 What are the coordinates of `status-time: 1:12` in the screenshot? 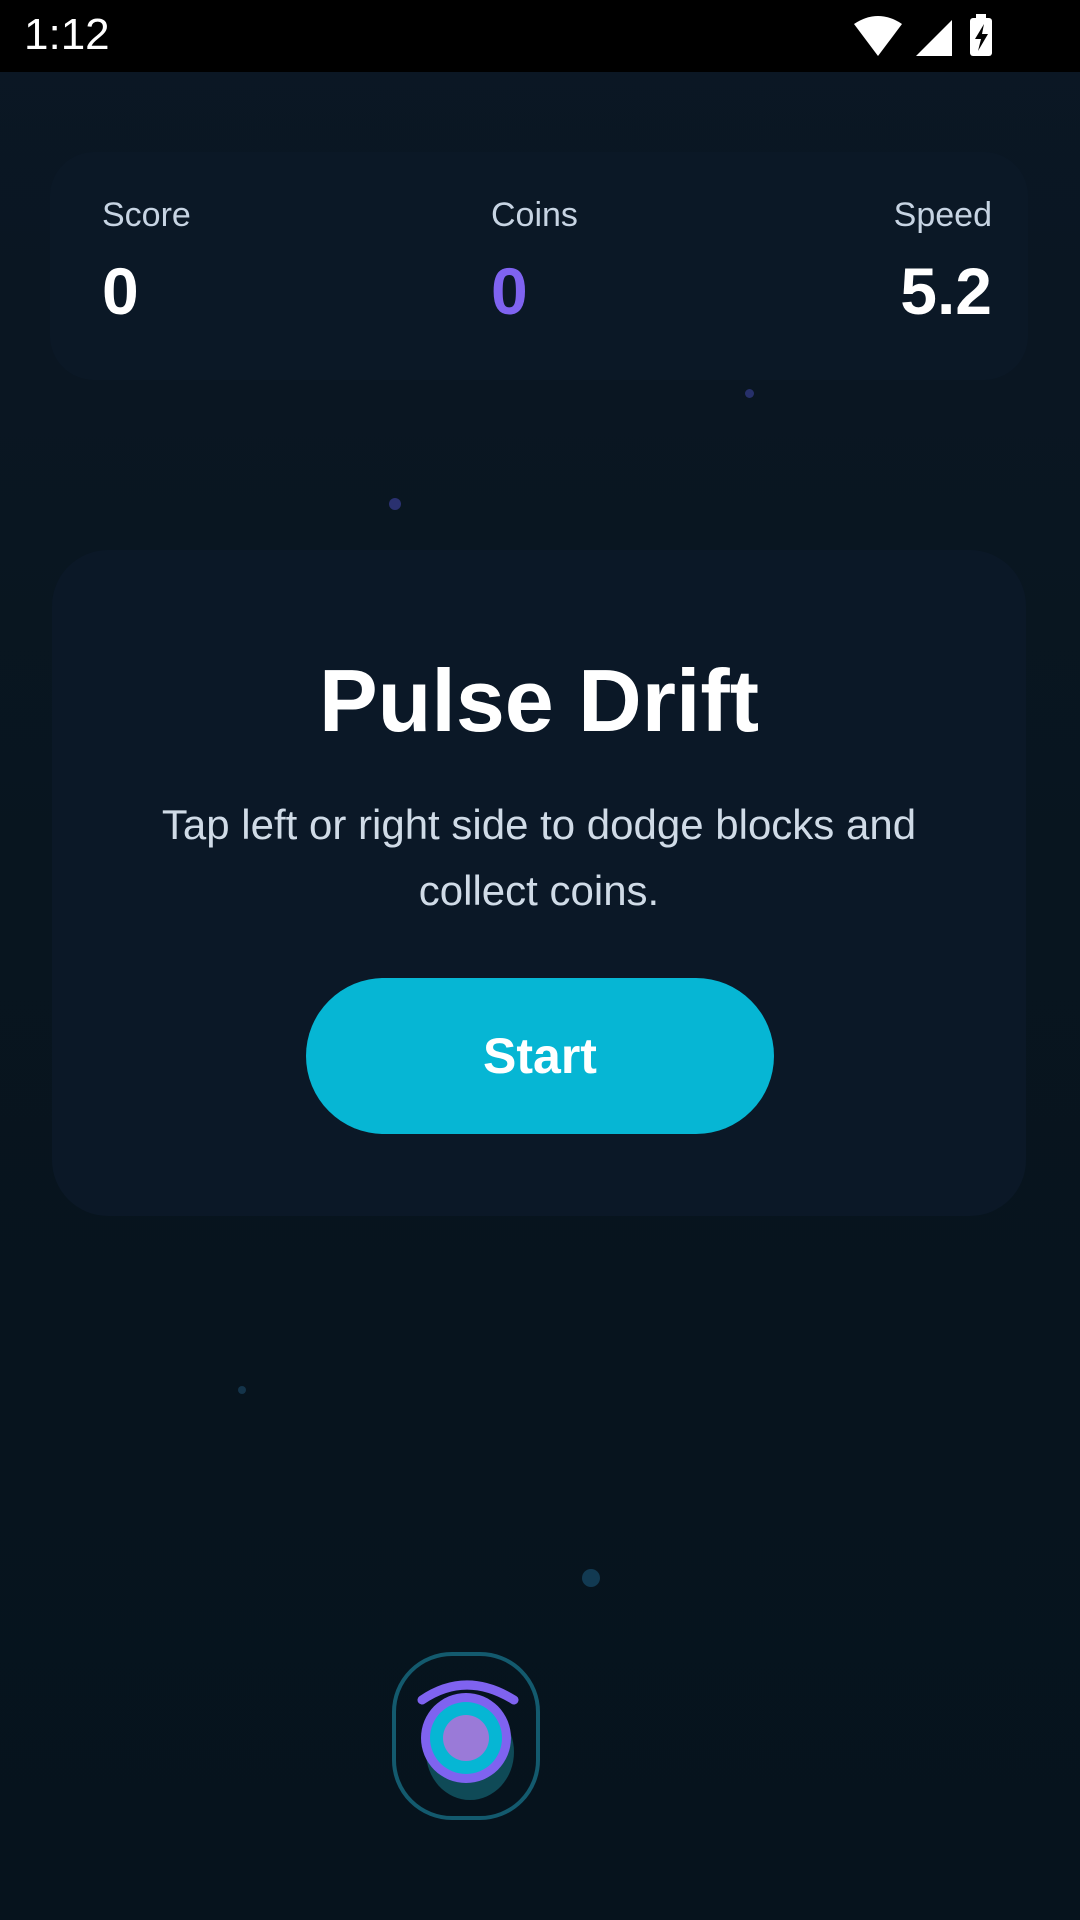 It's located at (67, 34).